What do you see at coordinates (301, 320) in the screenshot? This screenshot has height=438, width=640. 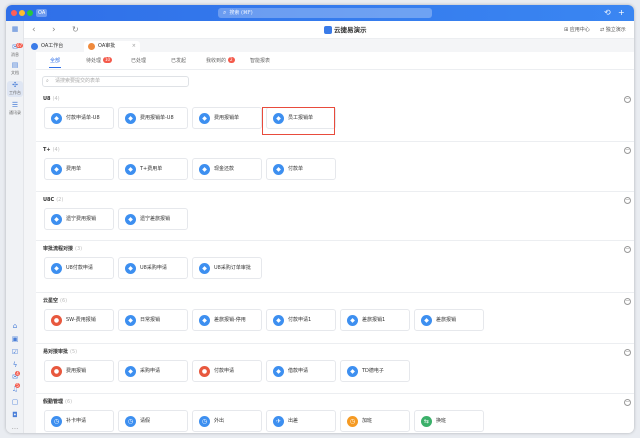 I see `form-card: ◆ 付款申请1` at bounding box center [301, 320].